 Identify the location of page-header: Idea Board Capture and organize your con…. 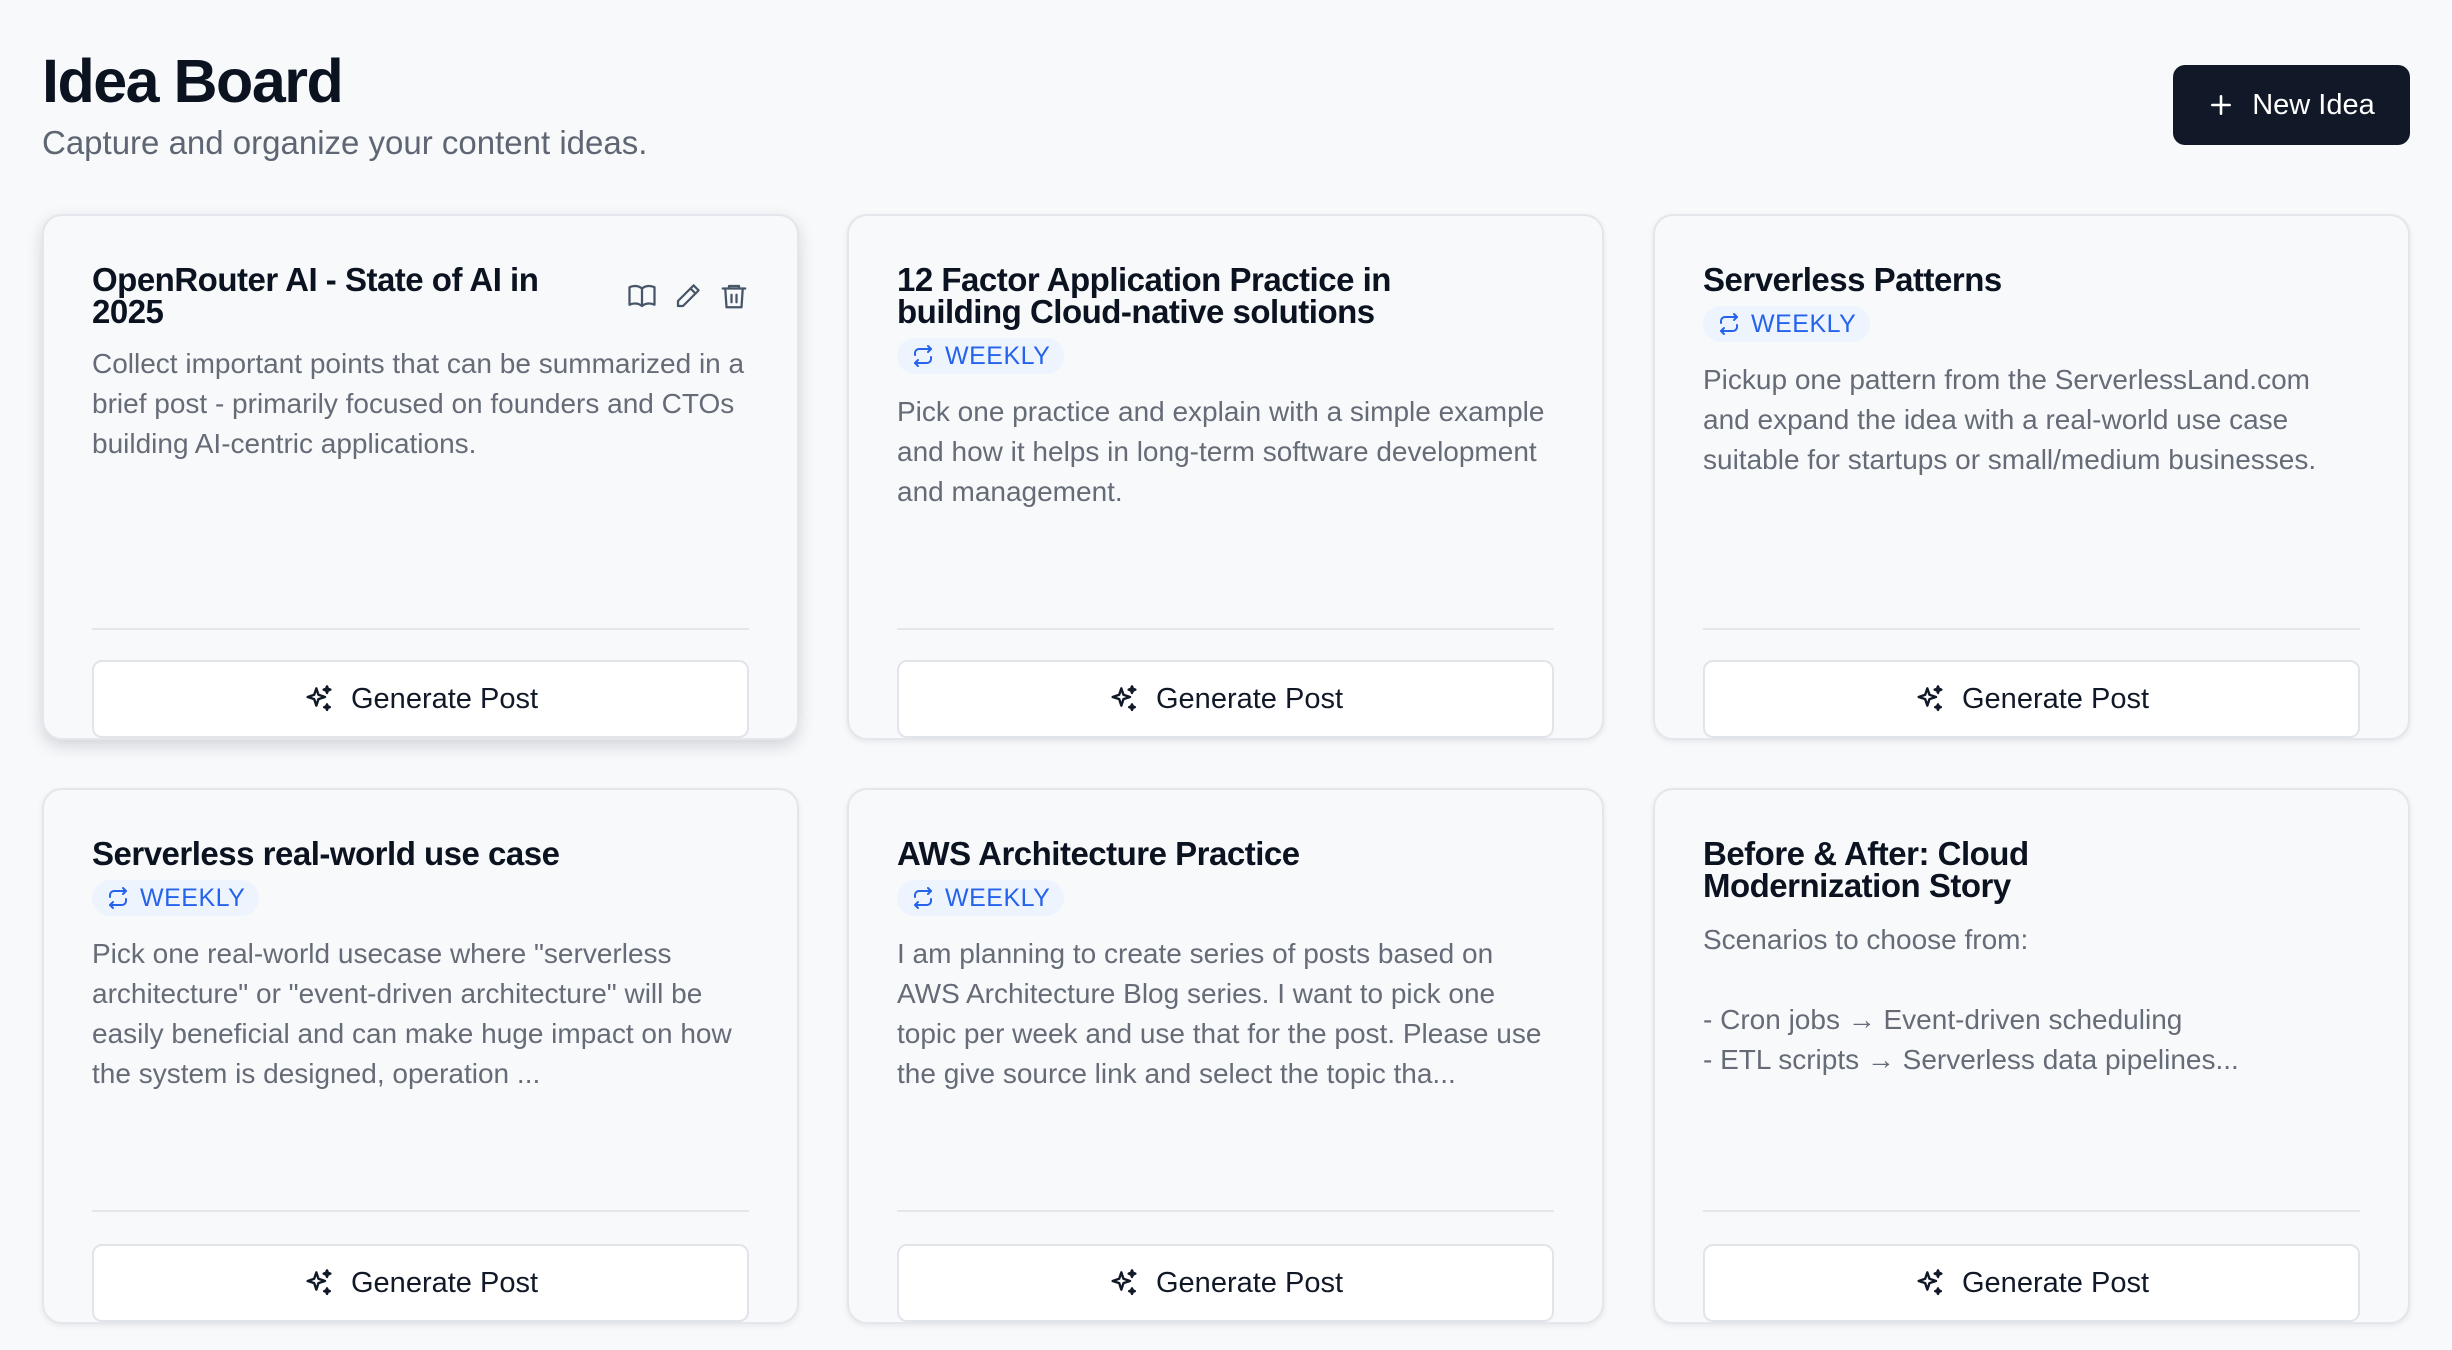
(1226, 107).